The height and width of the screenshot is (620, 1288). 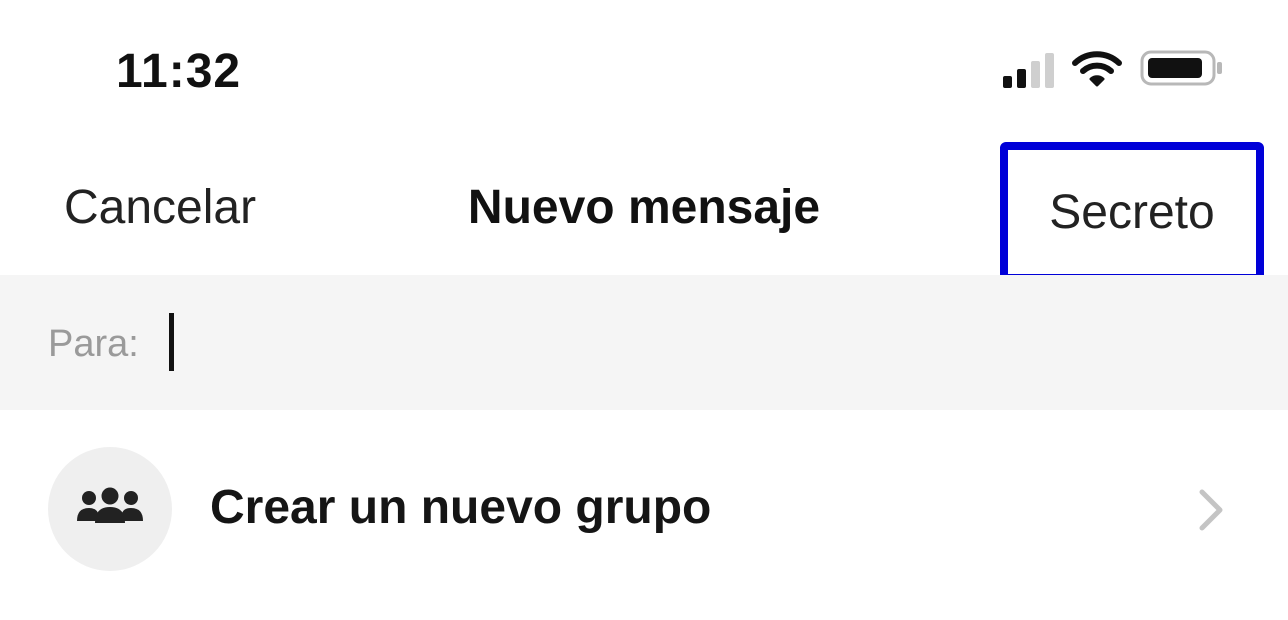 What do you see at coordinates (461, 507) in the screenshot?
I see `create-group-label: Crear un nuevo grupo` at bounding box center [461, 507].